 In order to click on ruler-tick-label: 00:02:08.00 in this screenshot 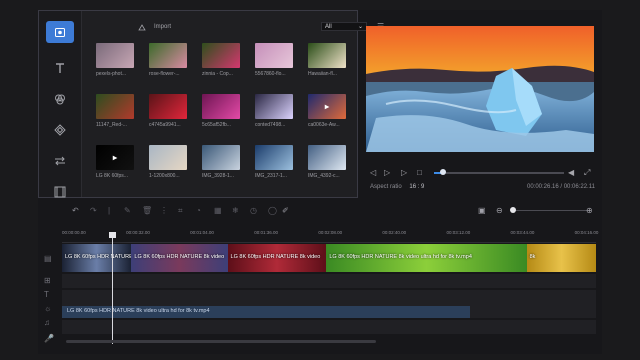, I will do `click(330, 232)`.